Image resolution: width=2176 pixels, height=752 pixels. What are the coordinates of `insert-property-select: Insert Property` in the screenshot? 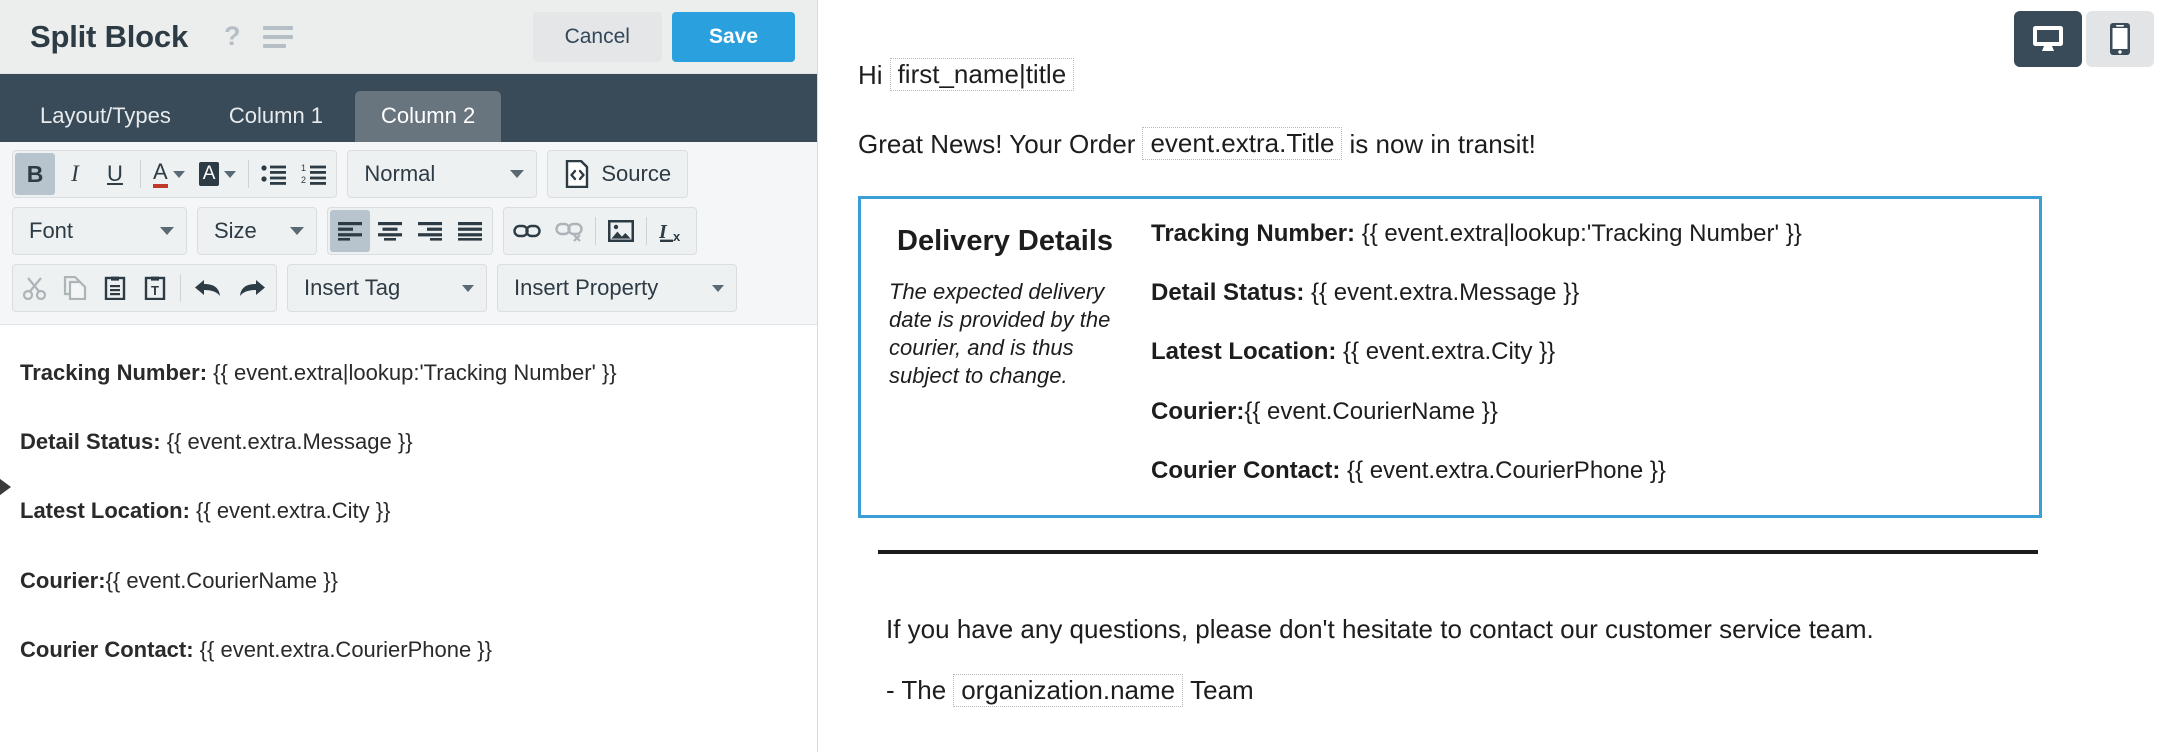 It's located at (617, 288).